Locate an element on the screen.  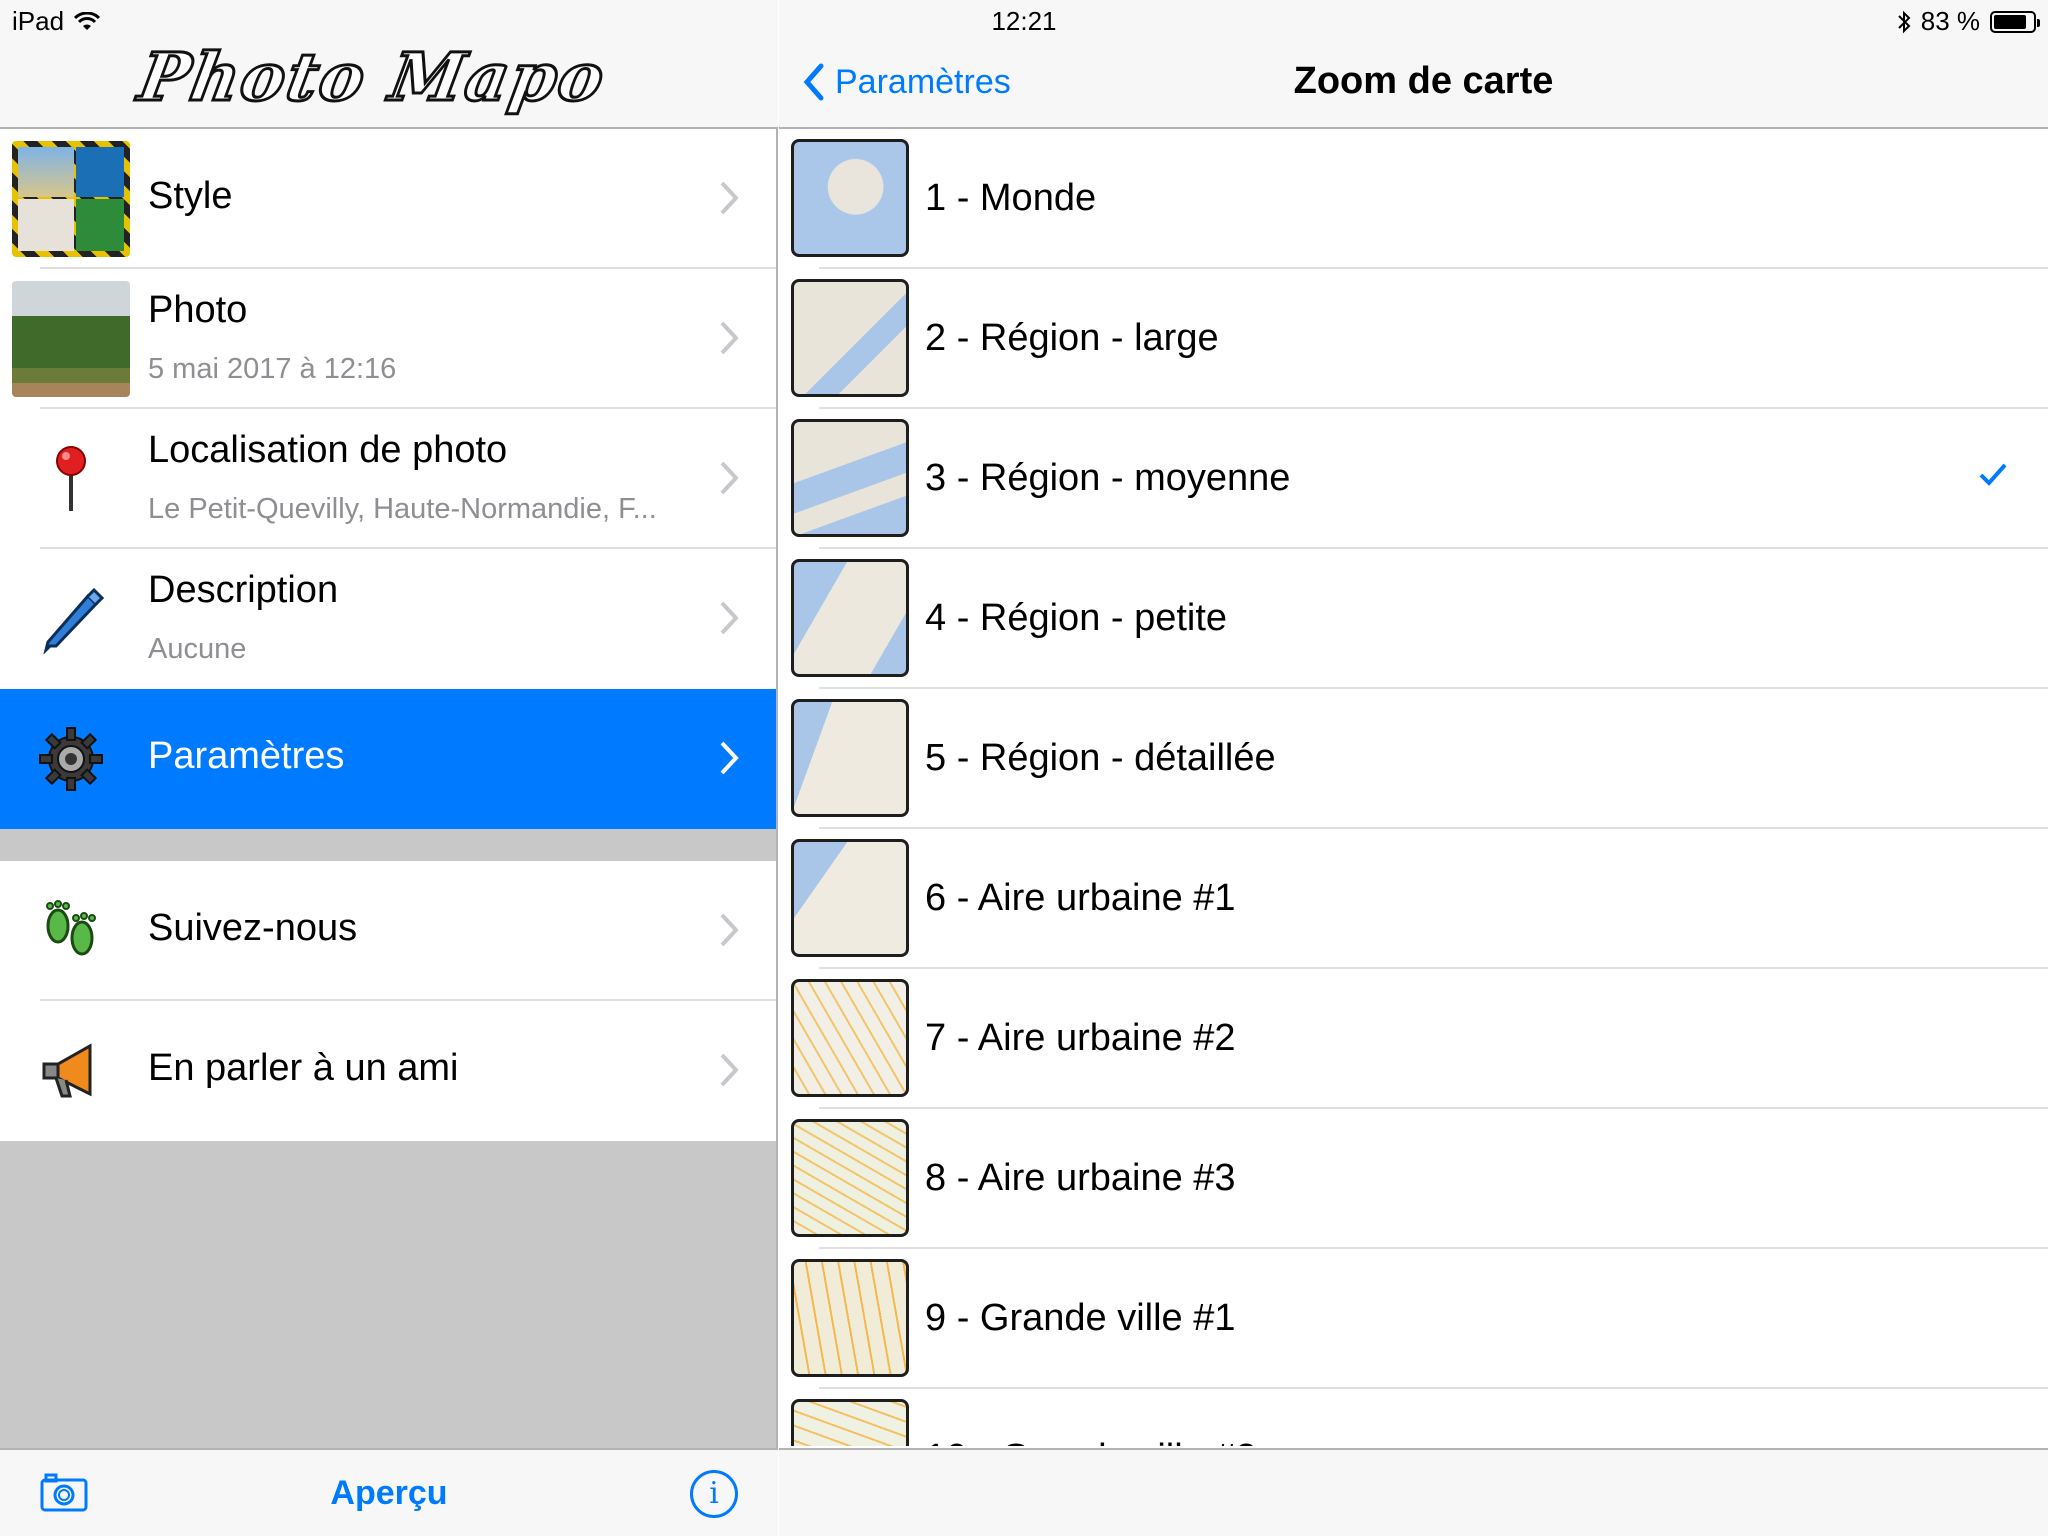
zoom-option-label: 2 - Région - large is located at coordinates (1072, 338).